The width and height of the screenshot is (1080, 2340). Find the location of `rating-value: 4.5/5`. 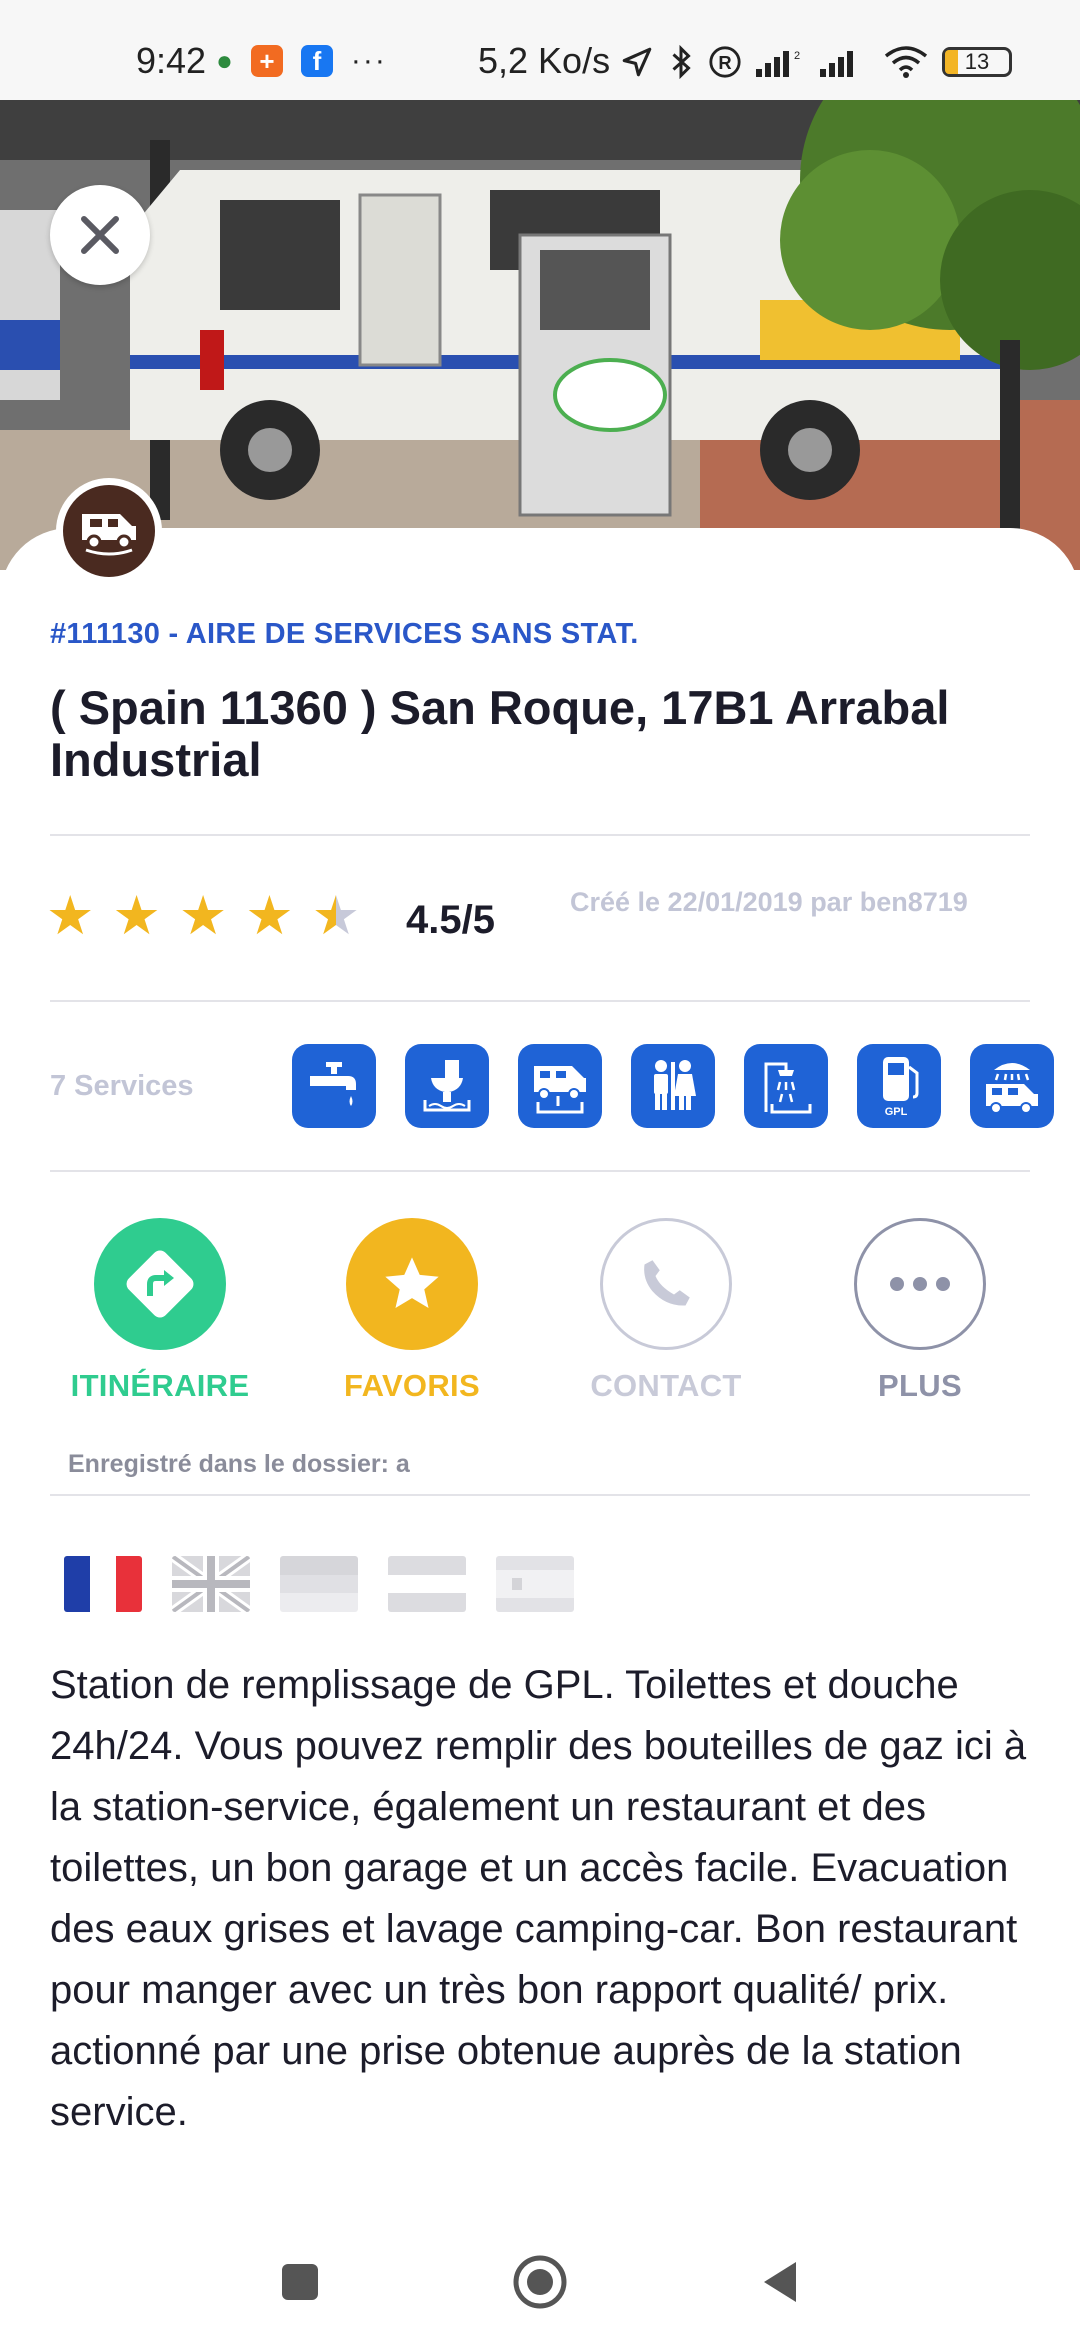

rating-value: 4.5/5 is located at coordinates (450, 920).